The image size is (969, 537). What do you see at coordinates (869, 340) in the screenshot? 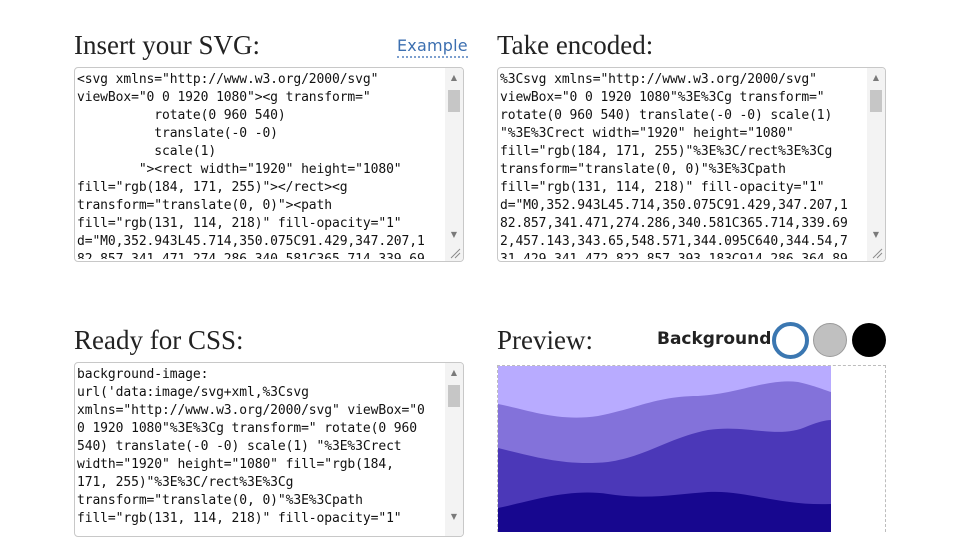
I see `background-black-option` at bounding box center [869, 340].